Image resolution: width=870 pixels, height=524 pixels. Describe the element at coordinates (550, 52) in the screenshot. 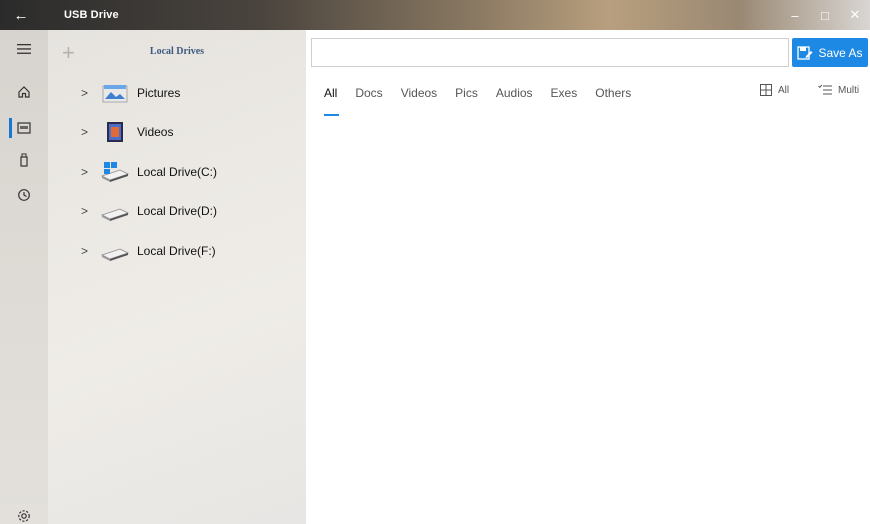

I see `path-input` at that location.